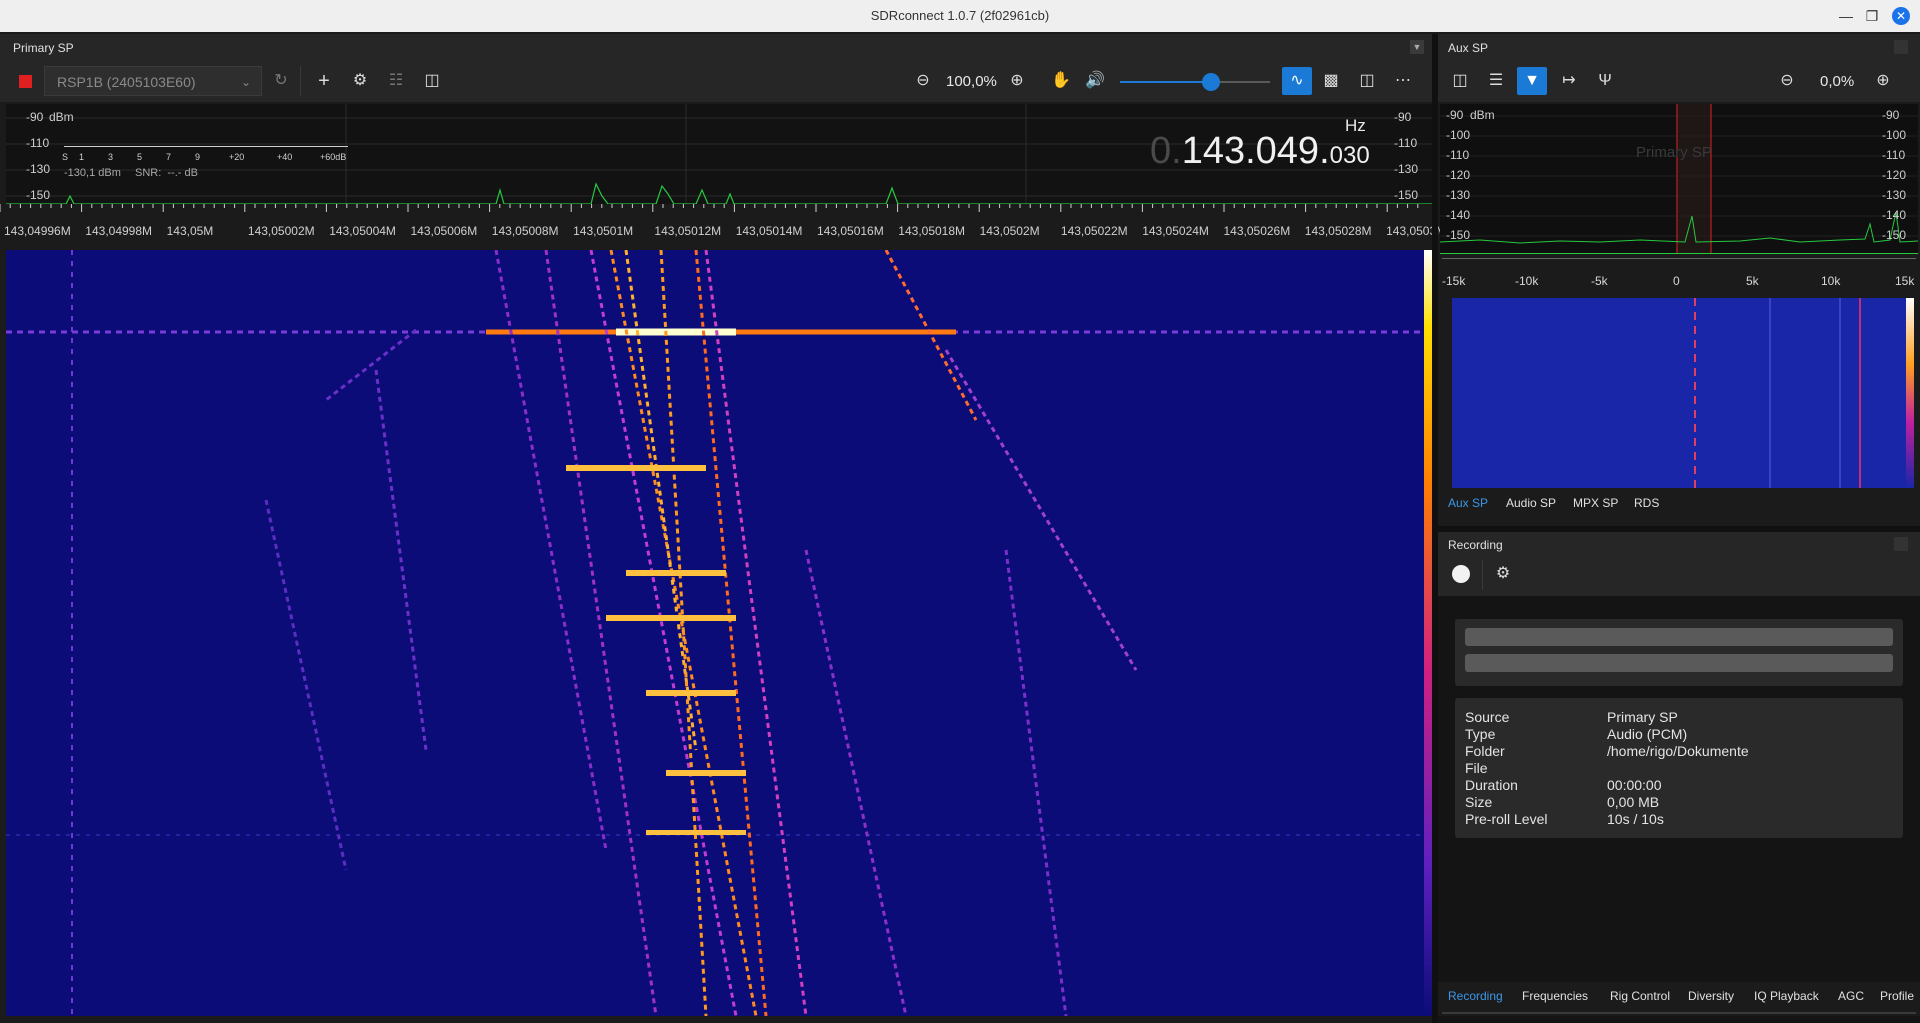  Describe the element at coordinates (1349, 155) in the screenshot. I see `frequency-fine: 030` at that location.